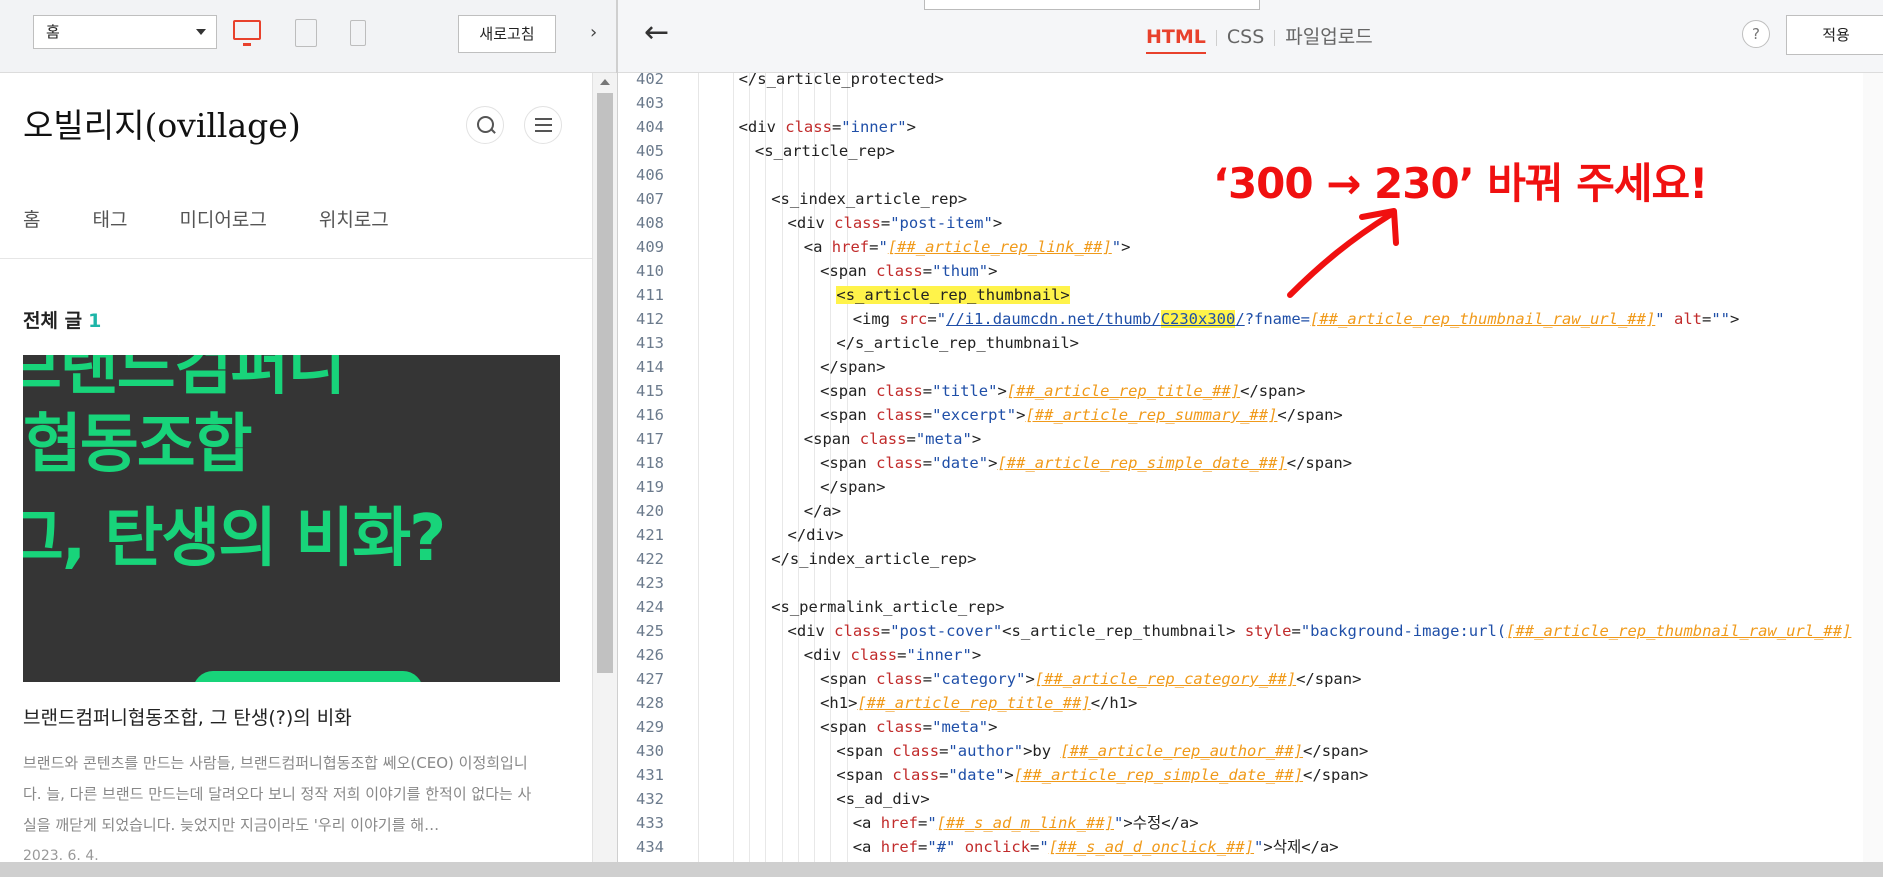  I want to click on mobile-view-icon, so click(358, 33).